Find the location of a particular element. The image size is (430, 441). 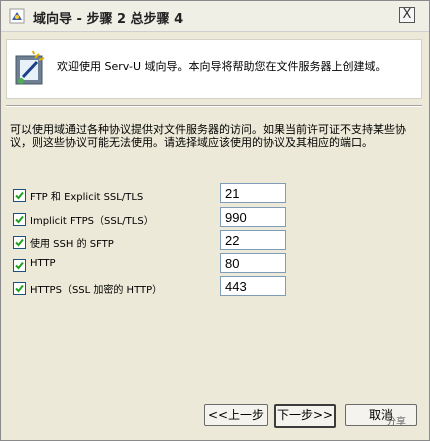

protocol-row-https: HTTPS（SSL 加密的 HTTP） is located at coordinates (149, 288).